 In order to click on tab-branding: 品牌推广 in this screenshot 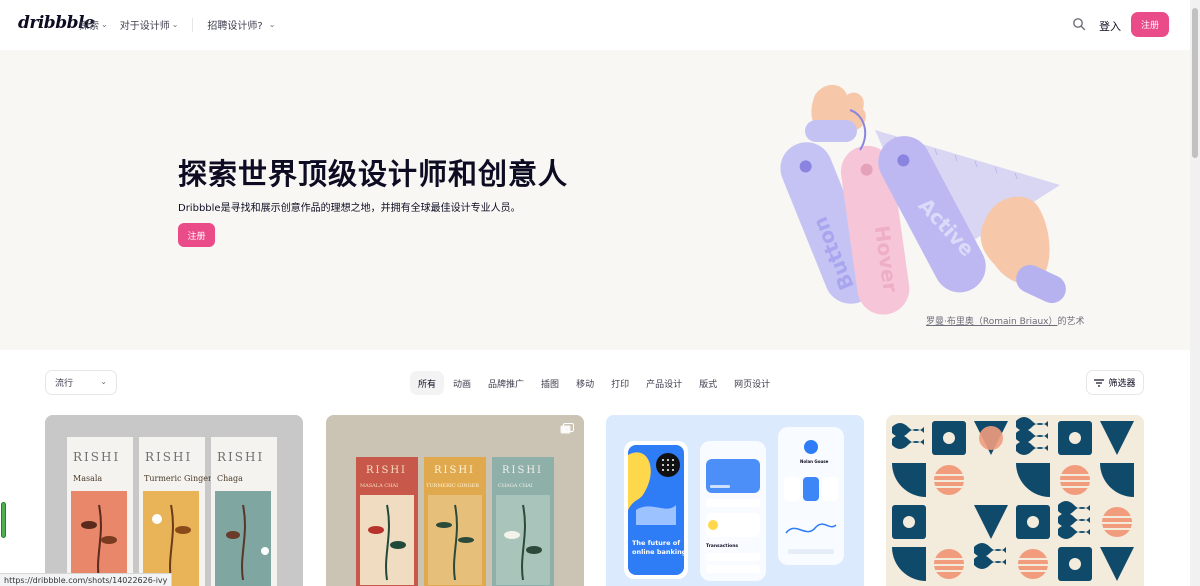, I will do `click(506, 383)`.